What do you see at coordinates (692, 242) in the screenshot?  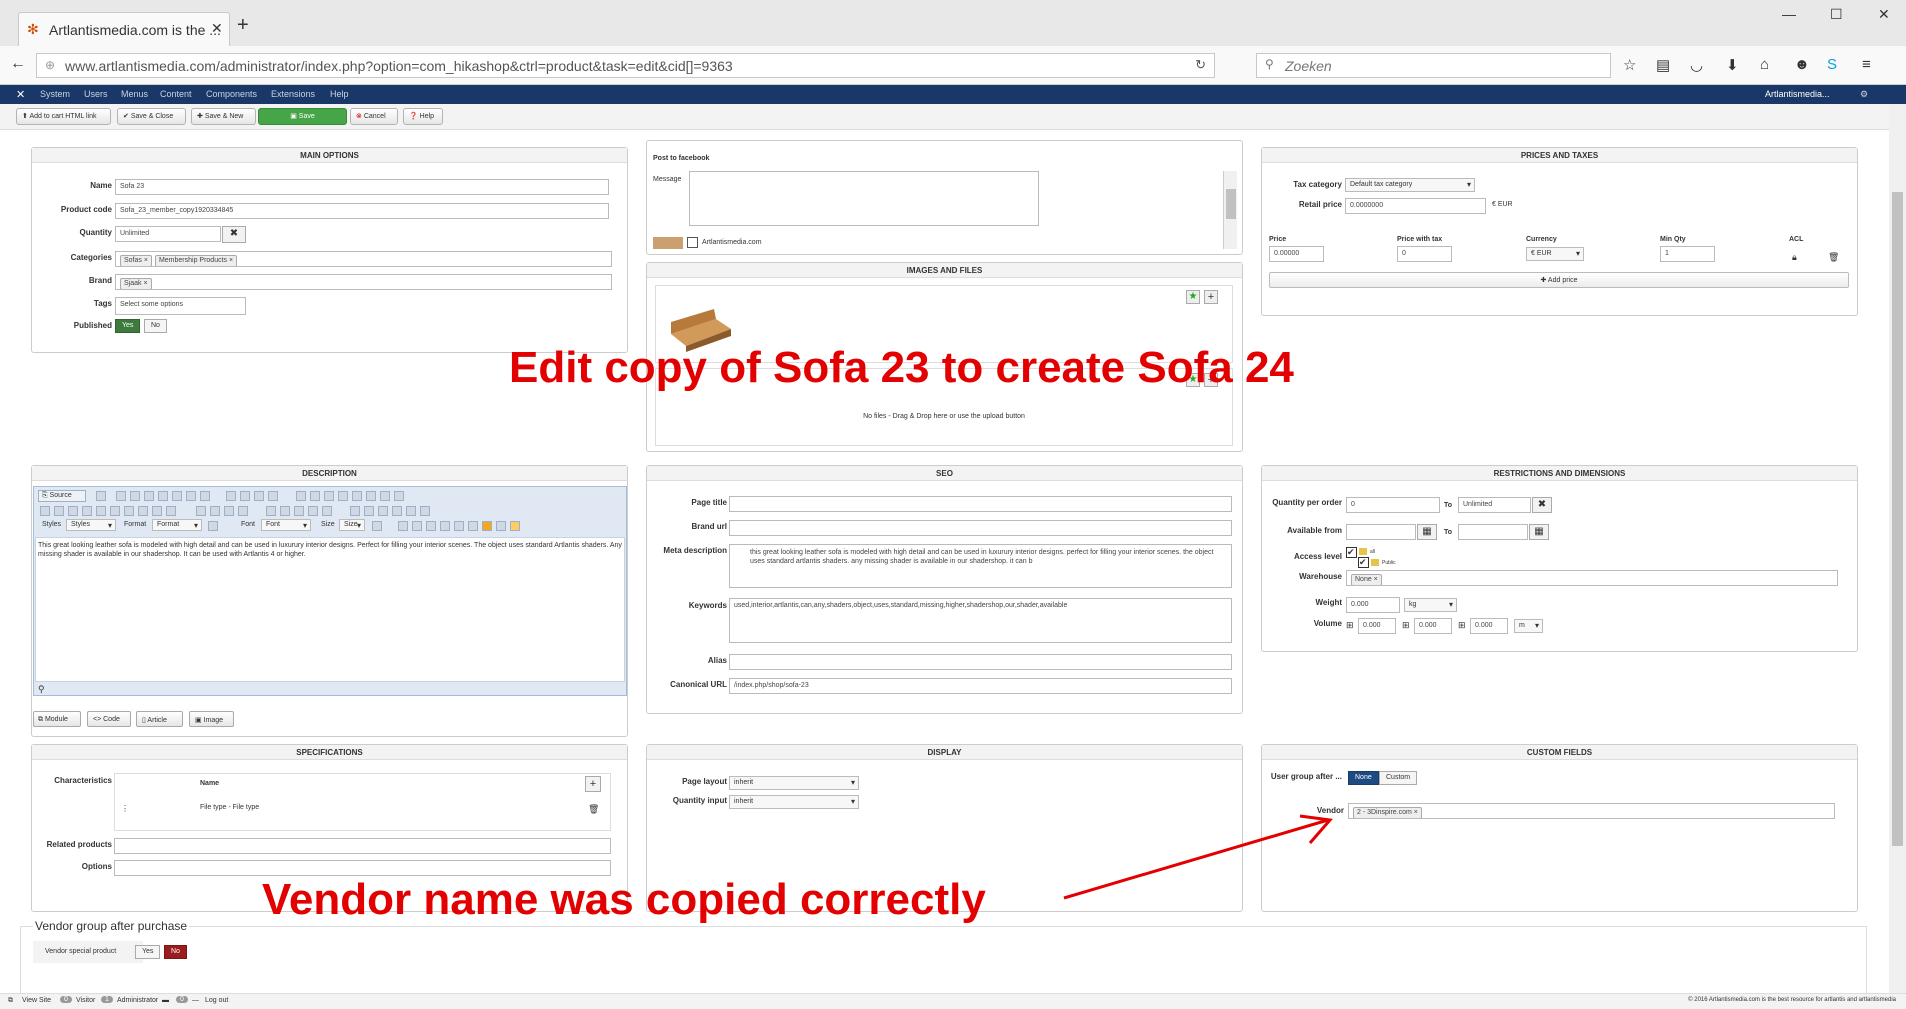 I see `facebook-account-checkbox` at bounding box center [692, 242].